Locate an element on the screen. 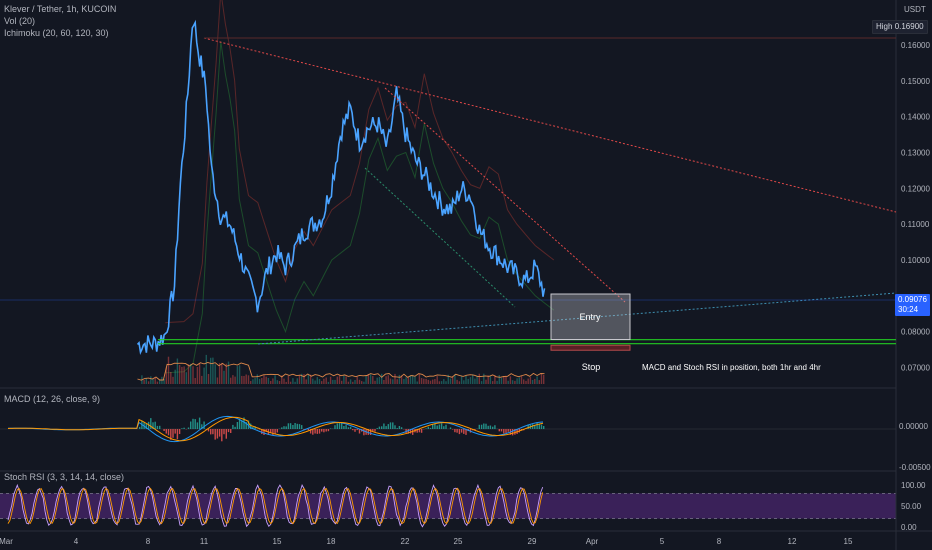 The image size is (932, 550). last-price-tag: 0.09076 30:24 is located at coordinates (912, 305).